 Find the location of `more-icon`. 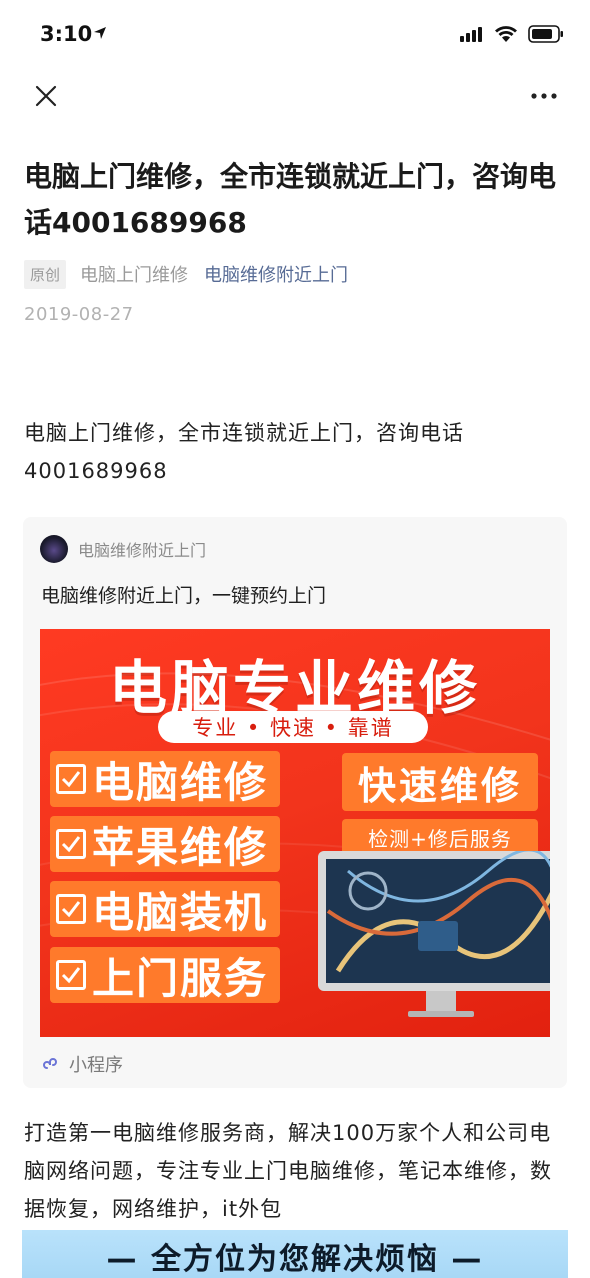

more-icon is located at coordinates (544, 96).